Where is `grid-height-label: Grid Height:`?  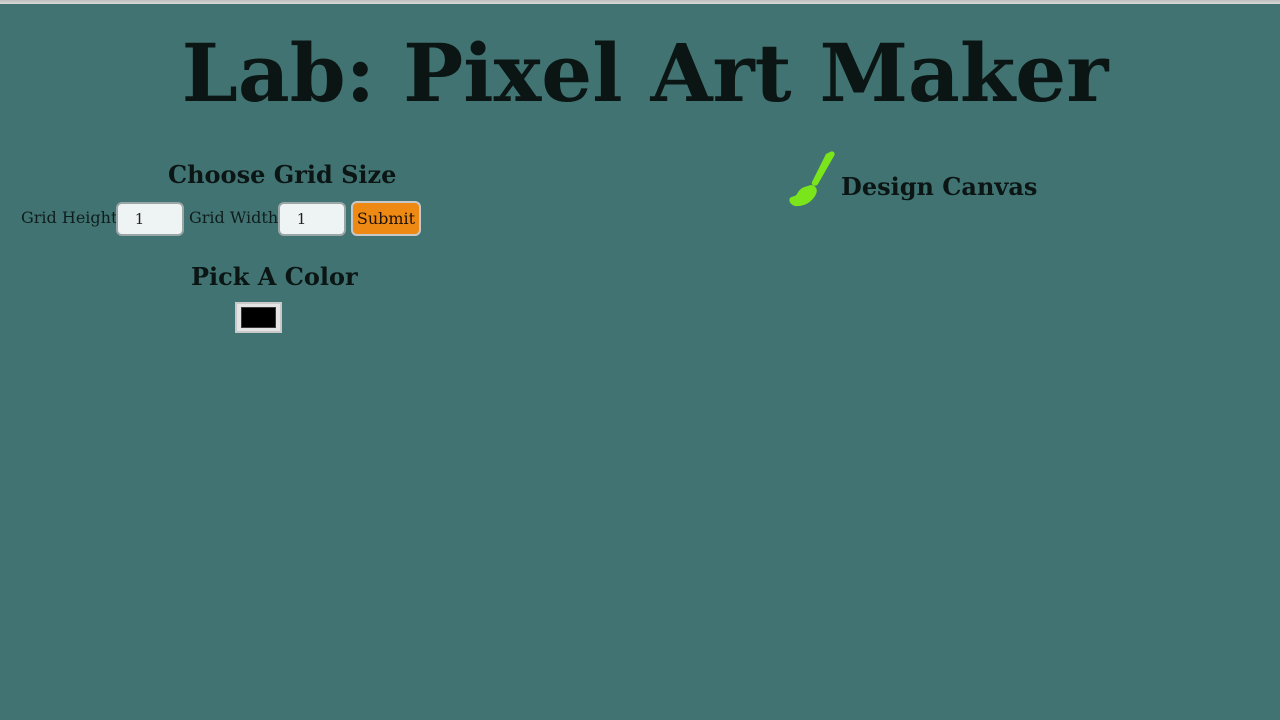 grid-height-label: Grid Height: is located at coordinates (72, 217).